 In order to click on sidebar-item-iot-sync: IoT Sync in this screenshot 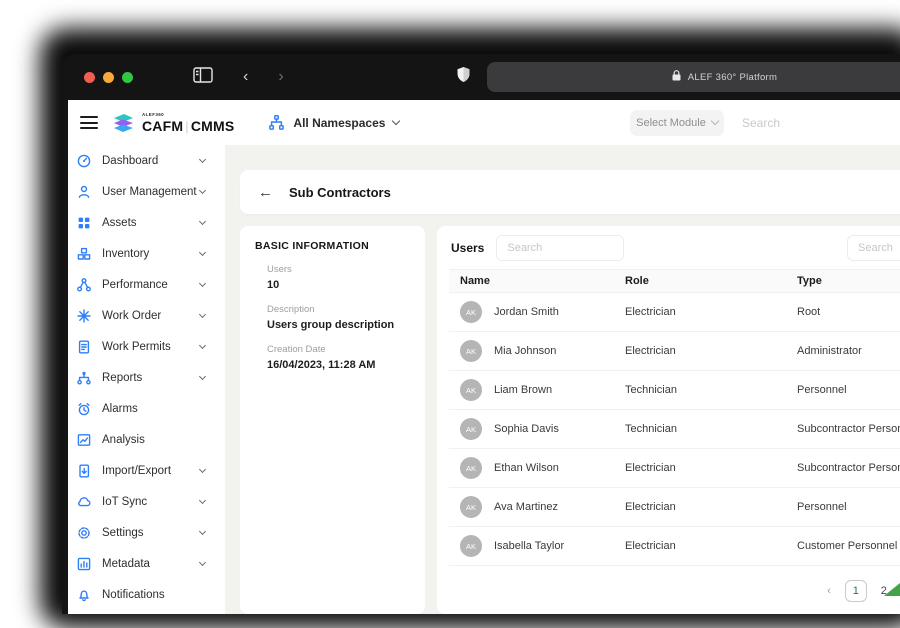, I will do `click(146, 501)`.